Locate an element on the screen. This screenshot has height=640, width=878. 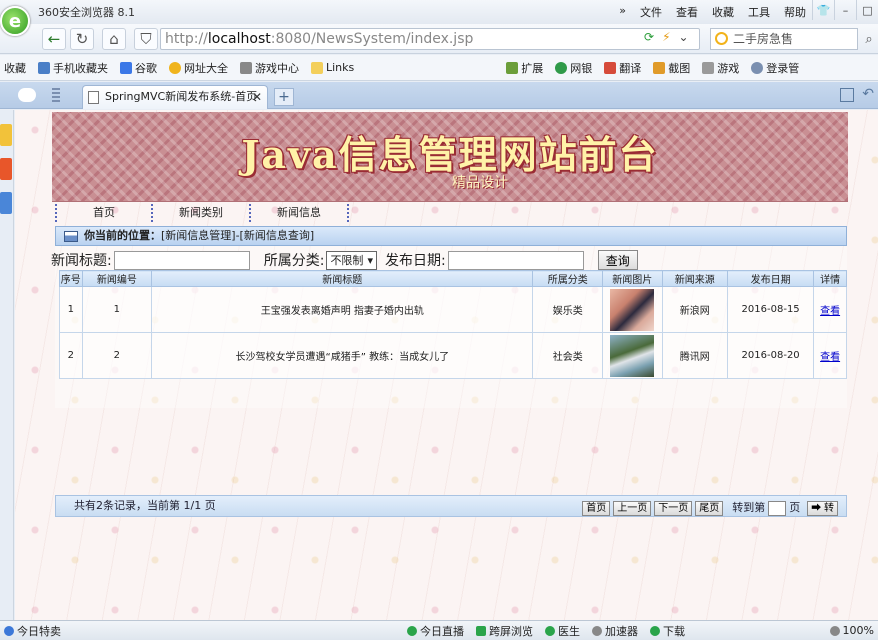
menu-tools: 工具 is located at coordinates (759, 12).